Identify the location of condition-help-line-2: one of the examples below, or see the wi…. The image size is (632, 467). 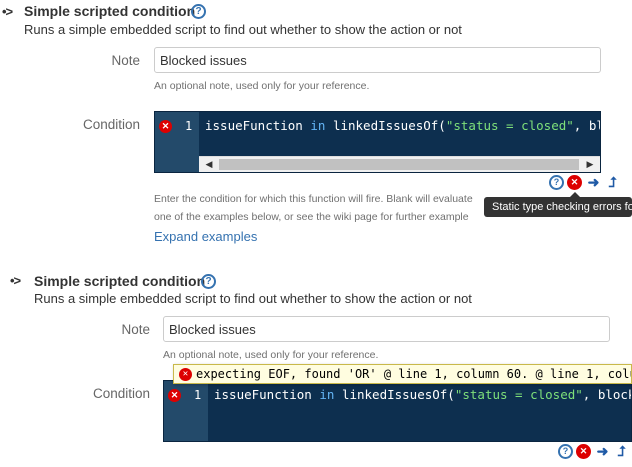
(311, 217).